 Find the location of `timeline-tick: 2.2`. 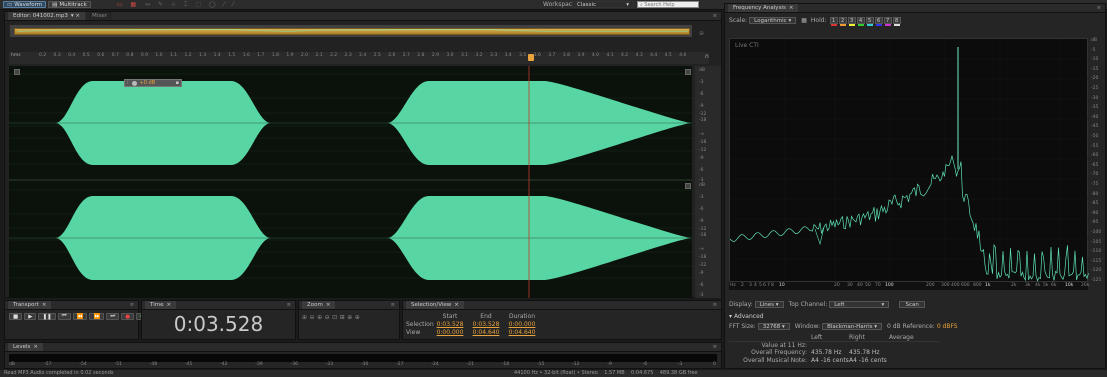

timeline-tick: 2.2 is located at coordinates (334, 55).